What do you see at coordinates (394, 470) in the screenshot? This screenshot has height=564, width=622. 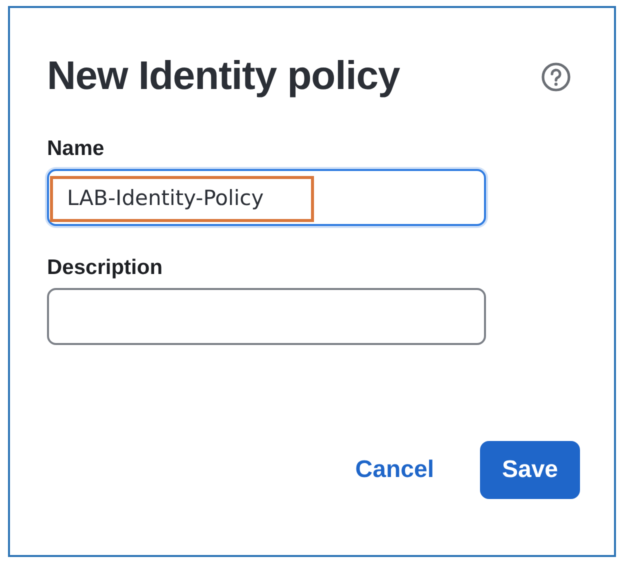 I see `cancel-button: Cancel` at bounding box center [394, 470].